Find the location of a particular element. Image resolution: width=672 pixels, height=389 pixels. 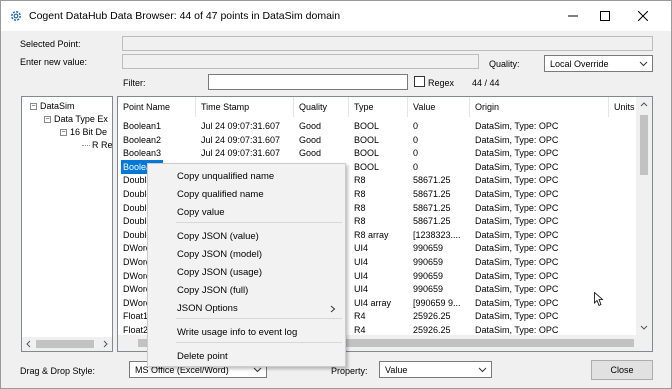

minimize-button is located at coordinates (573, 16).